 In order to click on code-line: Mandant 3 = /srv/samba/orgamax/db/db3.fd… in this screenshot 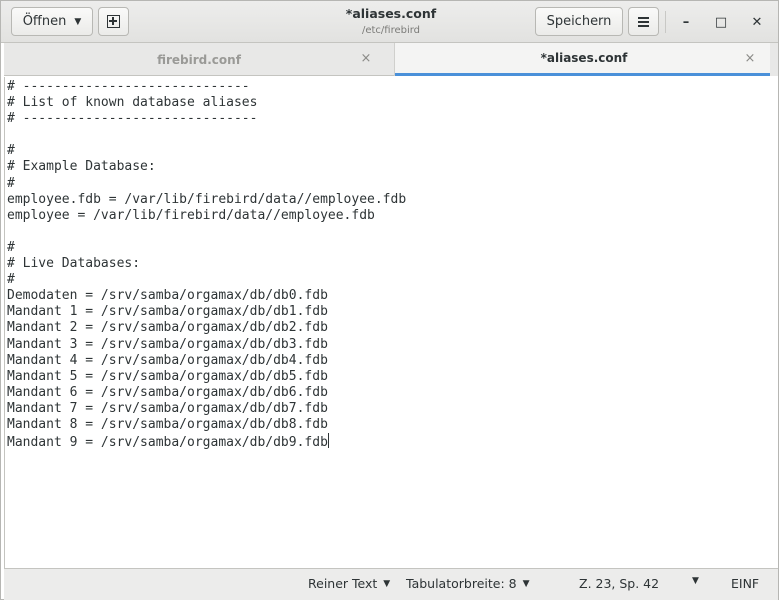, I will do `click(167, 344)`.